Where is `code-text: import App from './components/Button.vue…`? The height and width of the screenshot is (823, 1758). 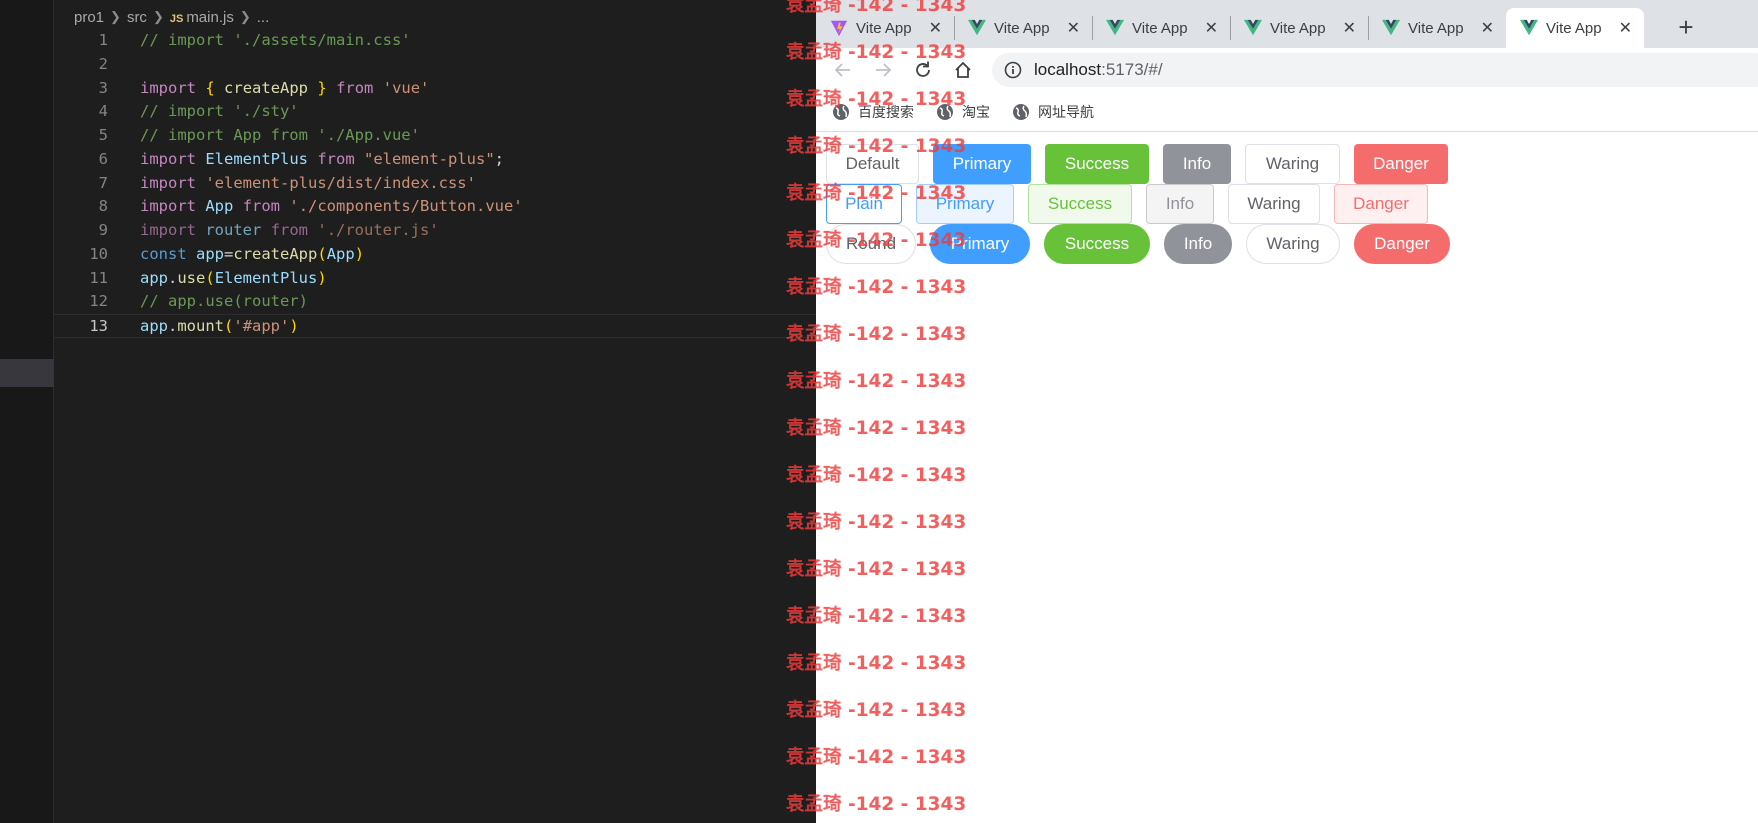 code-text: import App from './components/Button.vue… is located at coordinates (331, 206).